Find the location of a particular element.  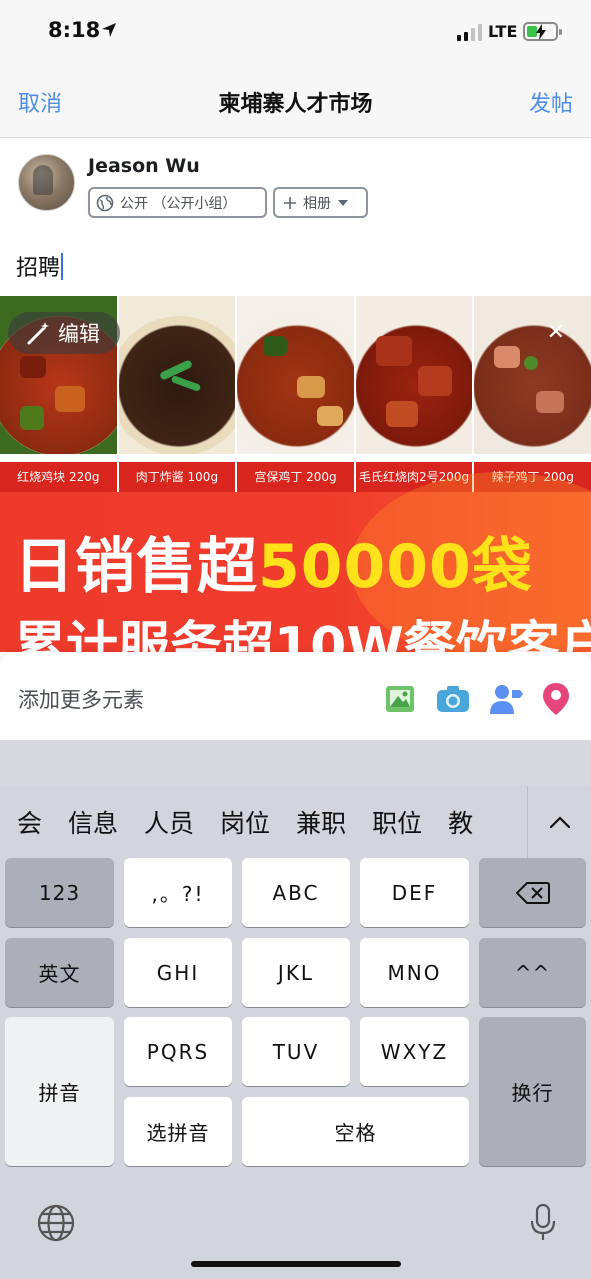

key-def: DEF is located at coordinates (414, 892).